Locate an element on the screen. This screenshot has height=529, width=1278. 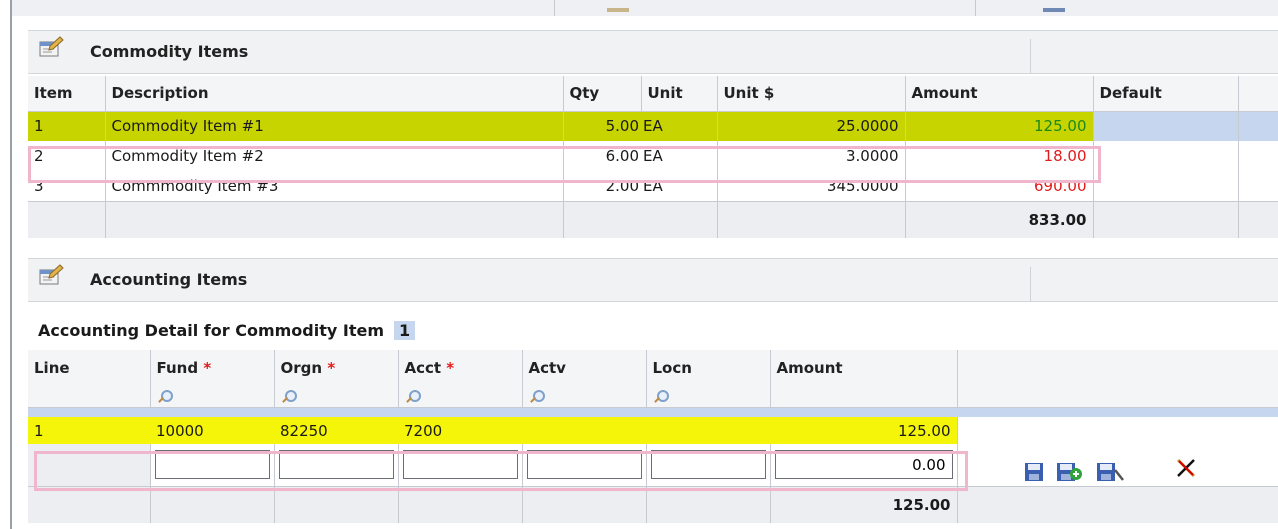
col-header-acct: Acct * is located at coordinates (460, 367).